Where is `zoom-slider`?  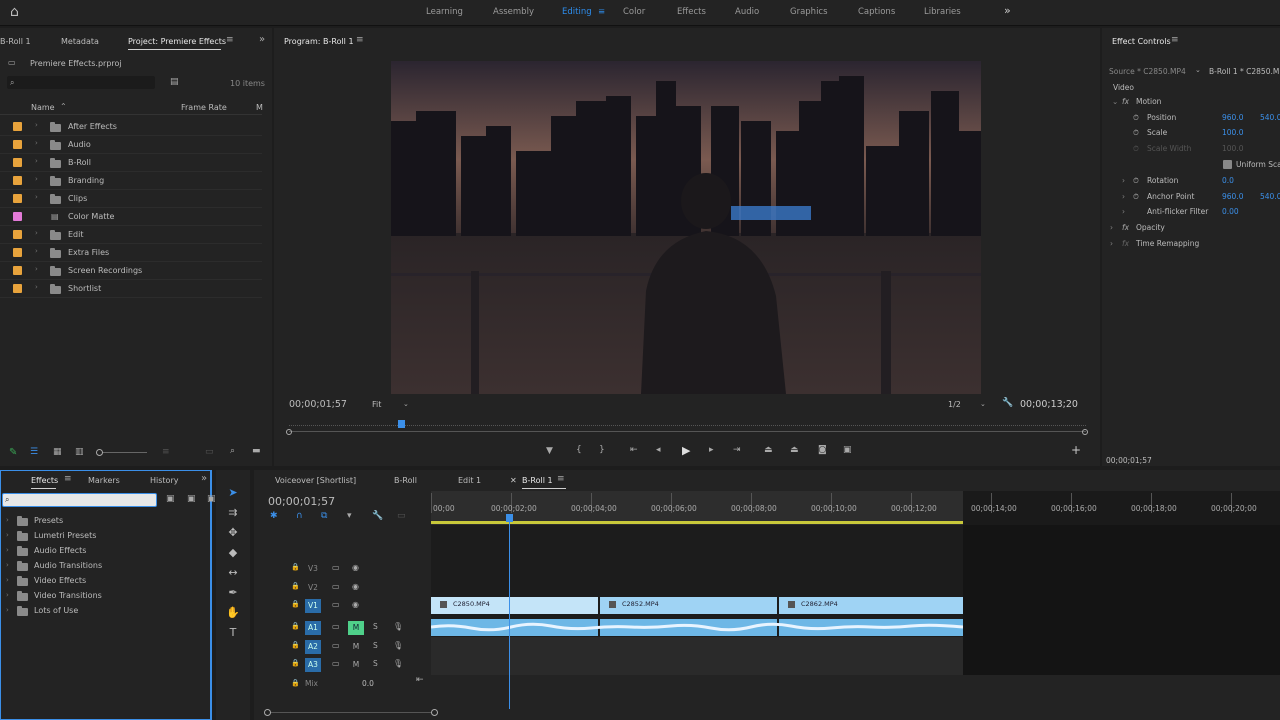 zoom-slider is located at coordinates (122, 452).